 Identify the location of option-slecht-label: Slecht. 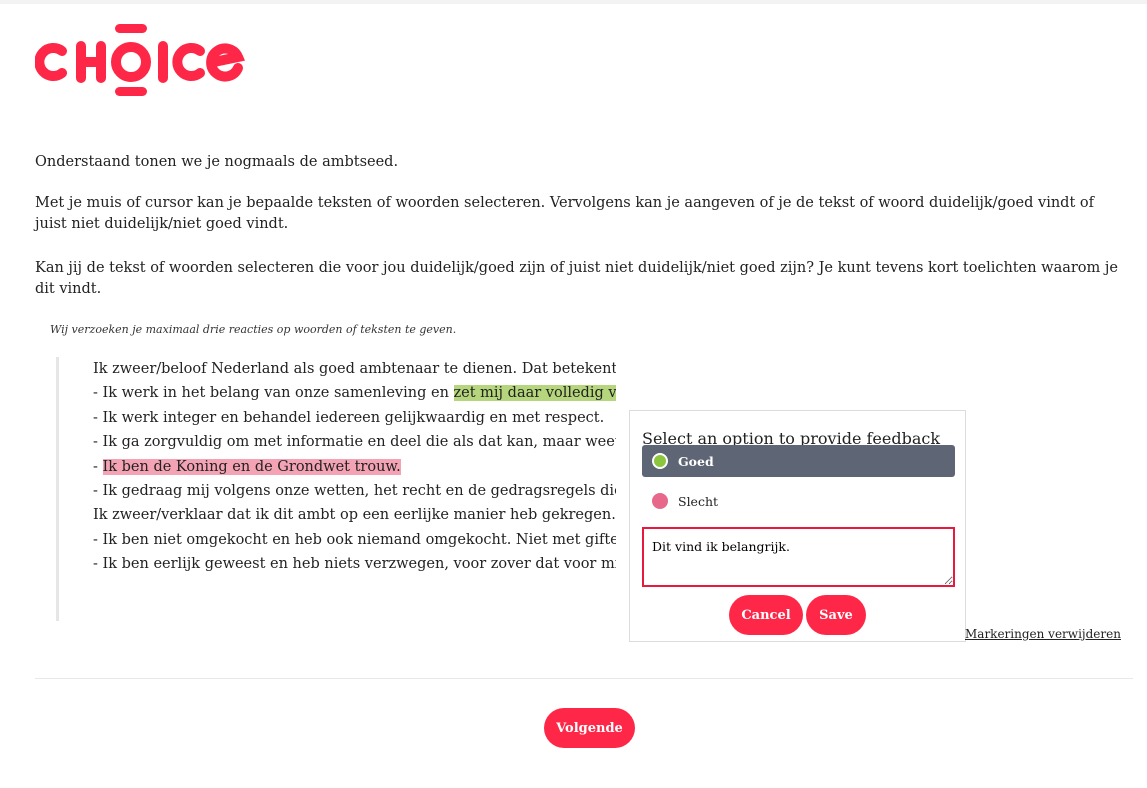
(698, 501).